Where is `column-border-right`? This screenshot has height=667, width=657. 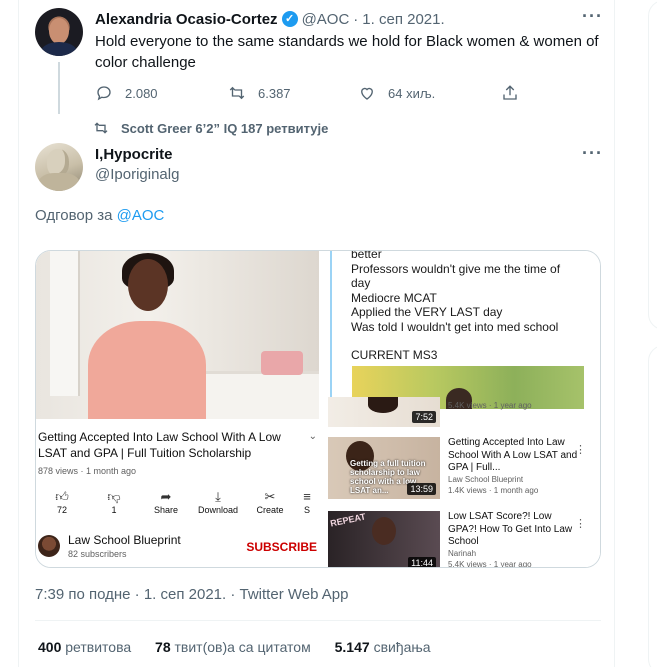 column-border-right is located at coordinates (614, 333).